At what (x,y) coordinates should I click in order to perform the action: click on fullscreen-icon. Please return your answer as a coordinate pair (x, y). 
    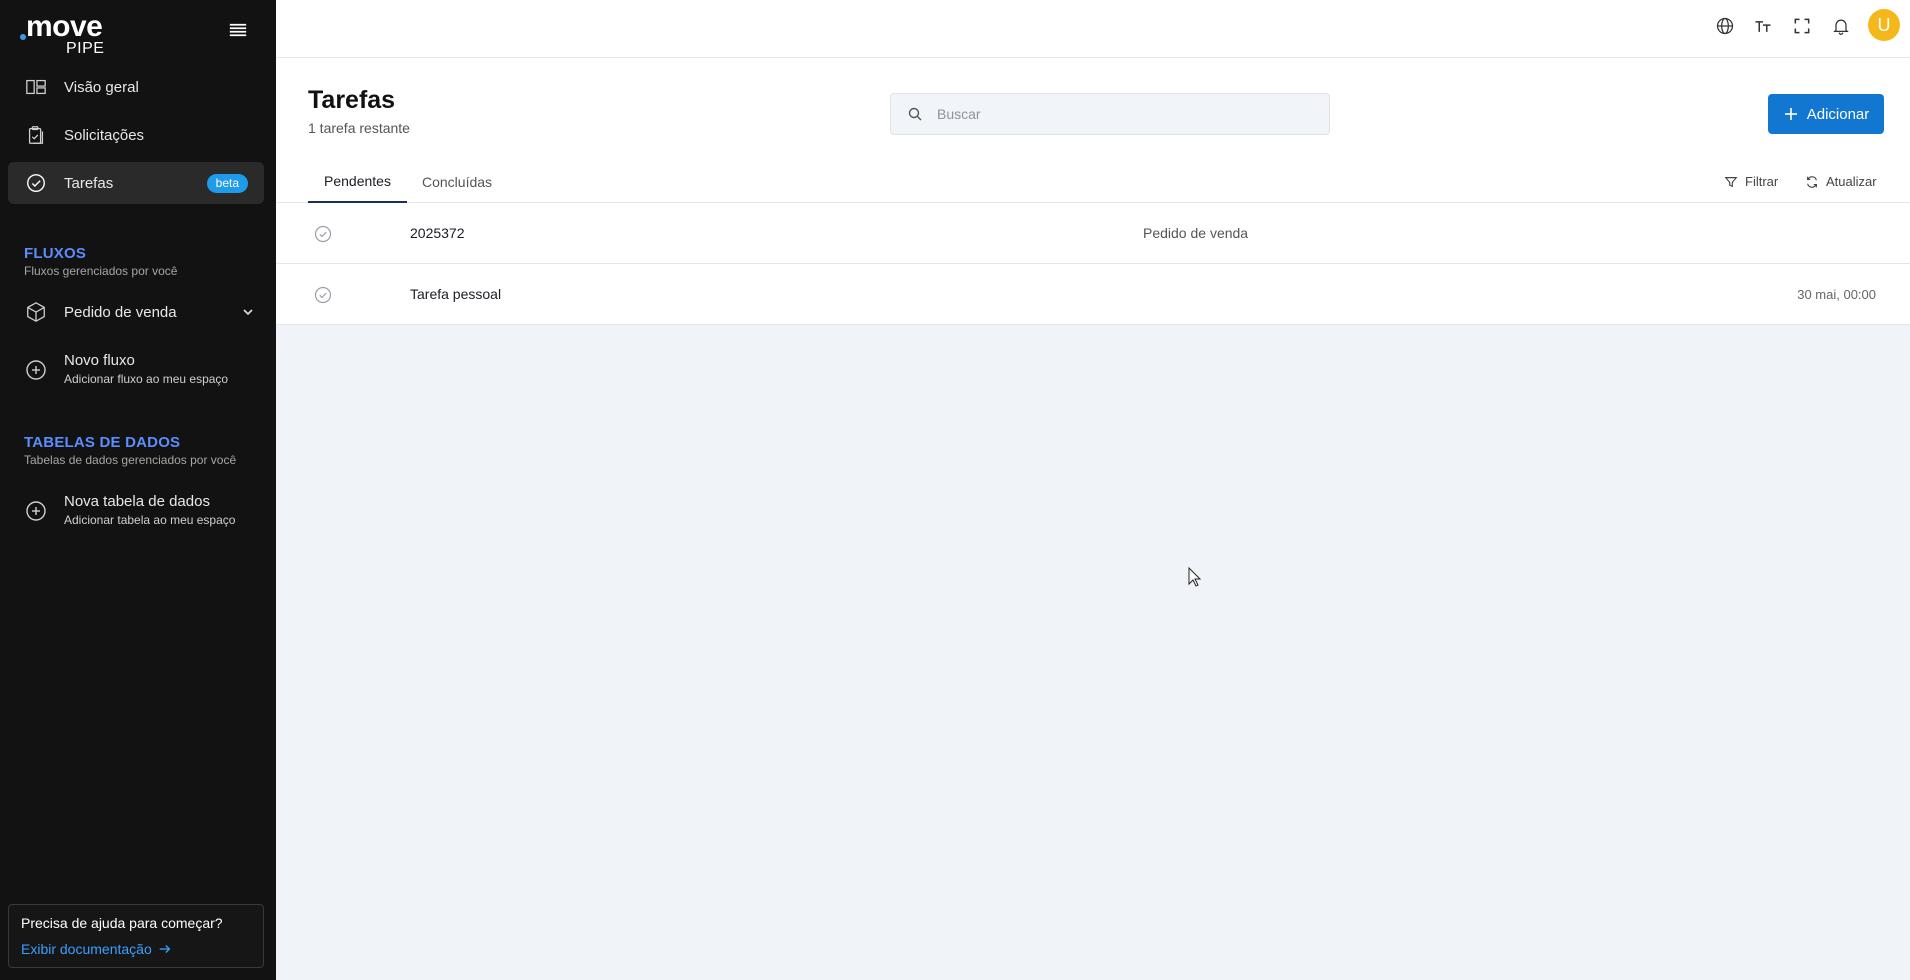
    Looking at the image, I should click on (1802, 26).